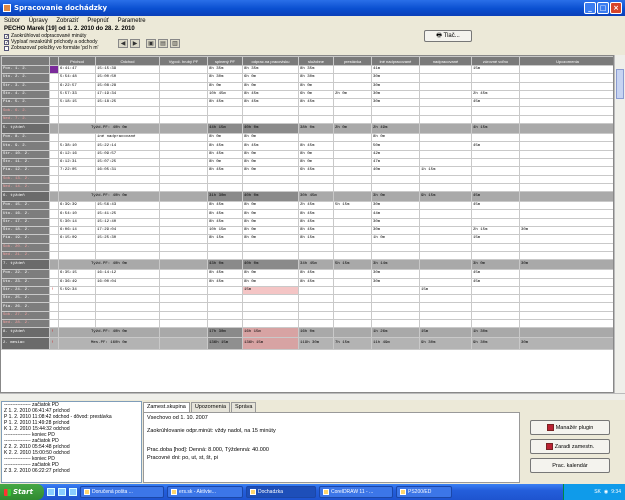  Describe the element at coordinates (307, 111) in the screenshot. I see `table-row: Sob. 6. 2.` at that location.